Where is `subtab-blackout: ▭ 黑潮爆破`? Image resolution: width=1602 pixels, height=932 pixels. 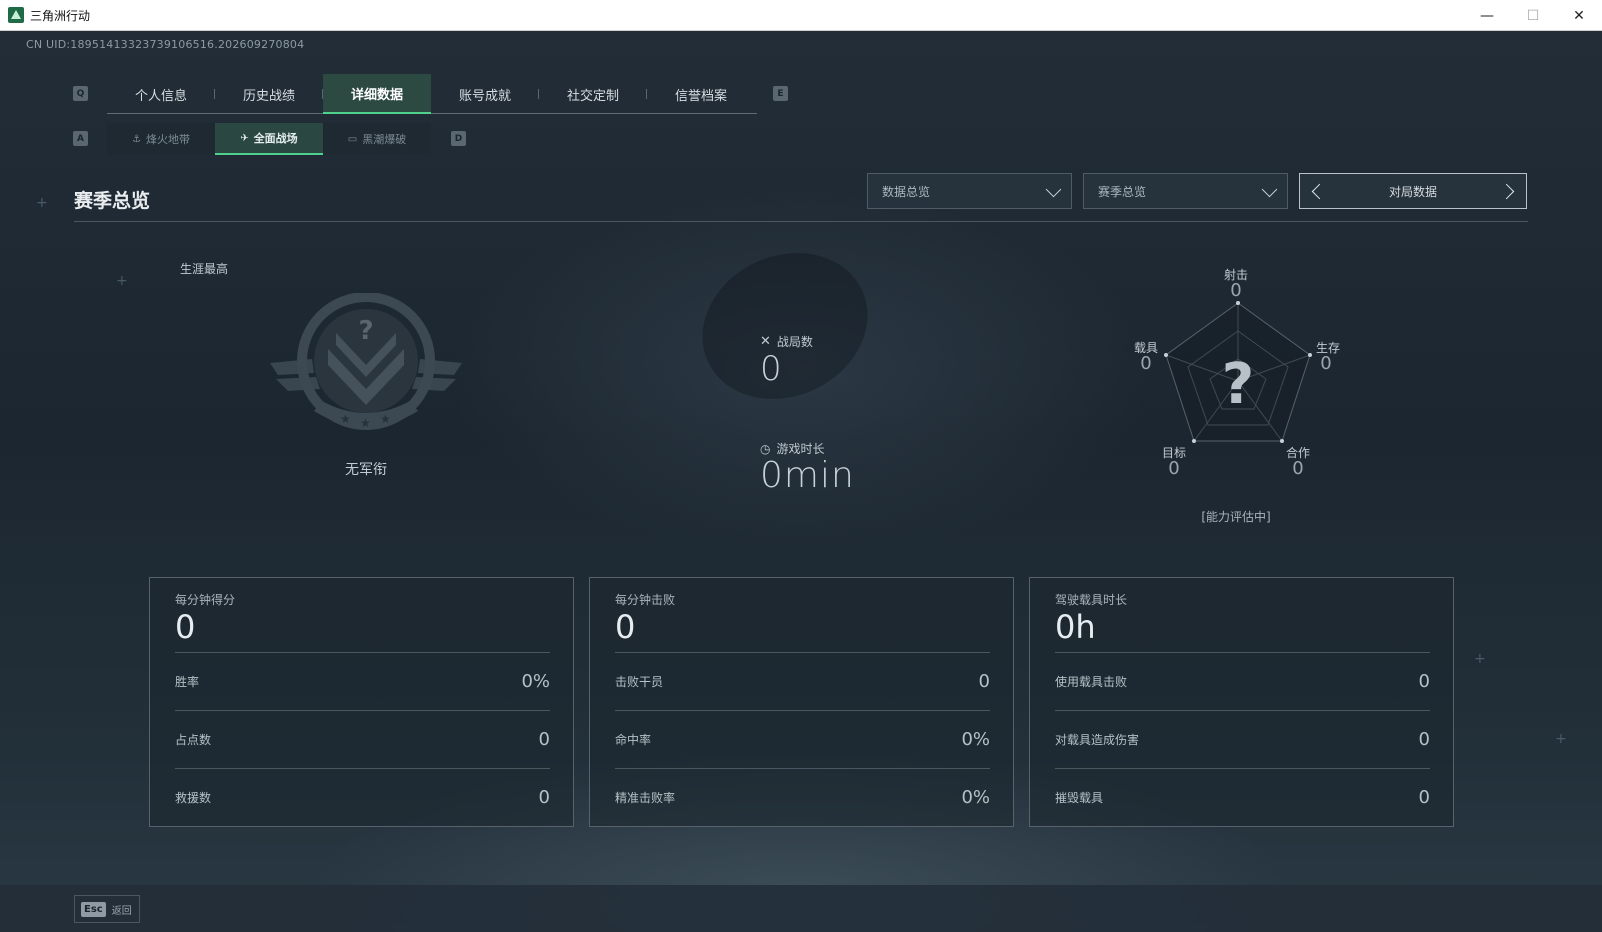 subtab-blackout: ▭ 黑潮爆破 is located at coordinates (377, 139).